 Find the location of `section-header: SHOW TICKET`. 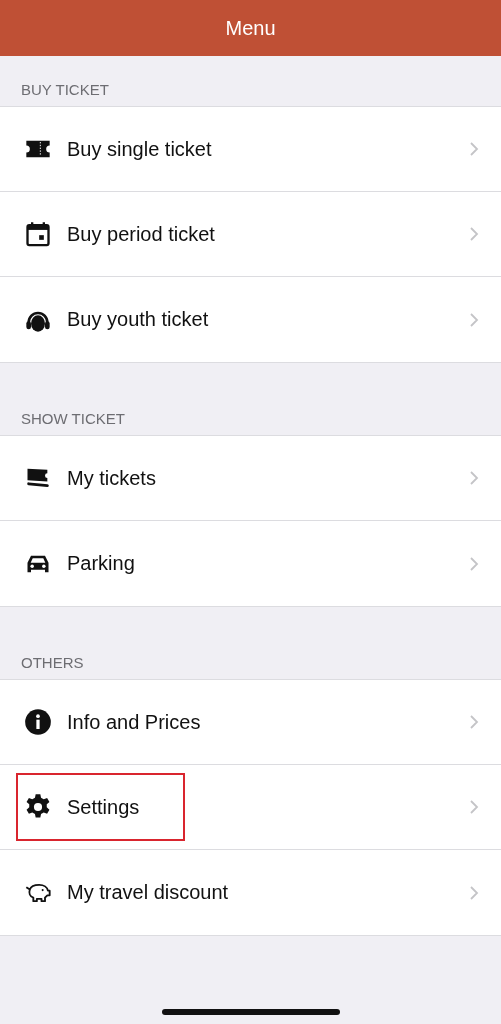

section-header: SHOW TICKET is located at coordinates (73, 418).